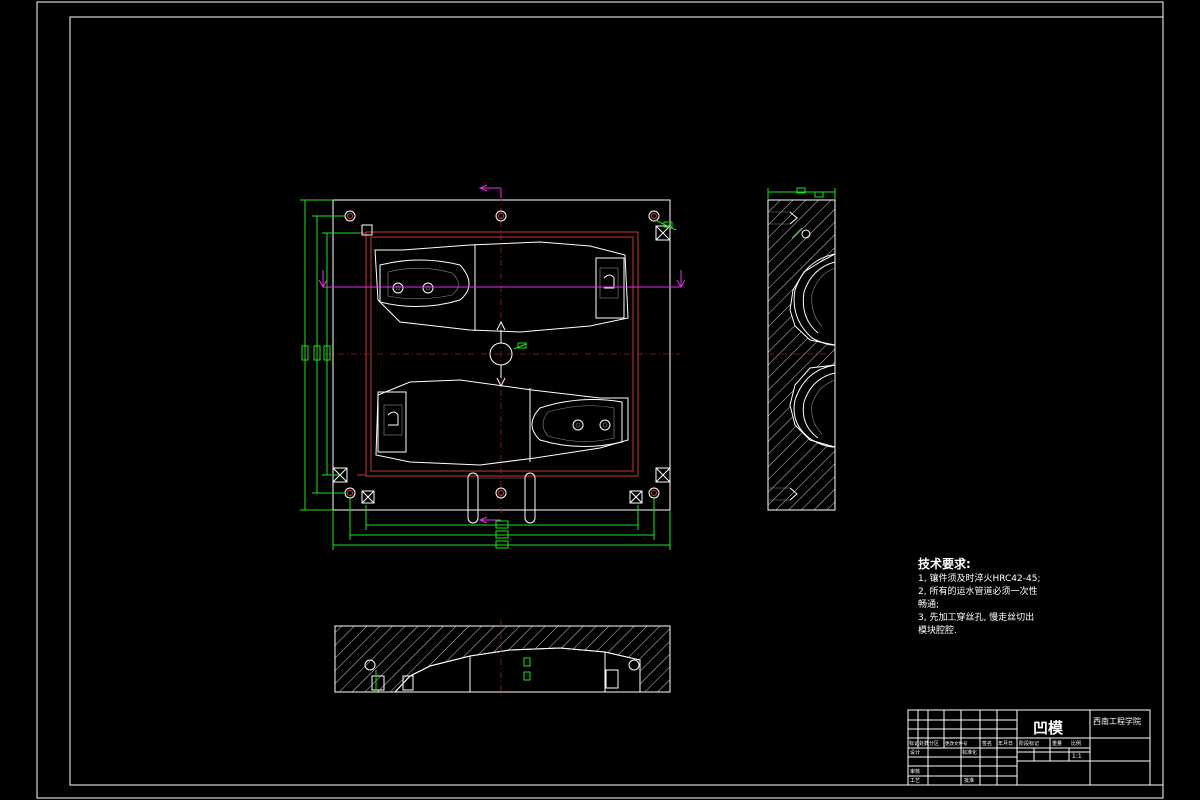  Describe the element at coordinates (1029, 743) in the screenshot. I see `label-stage: 阶段标记` at that location.